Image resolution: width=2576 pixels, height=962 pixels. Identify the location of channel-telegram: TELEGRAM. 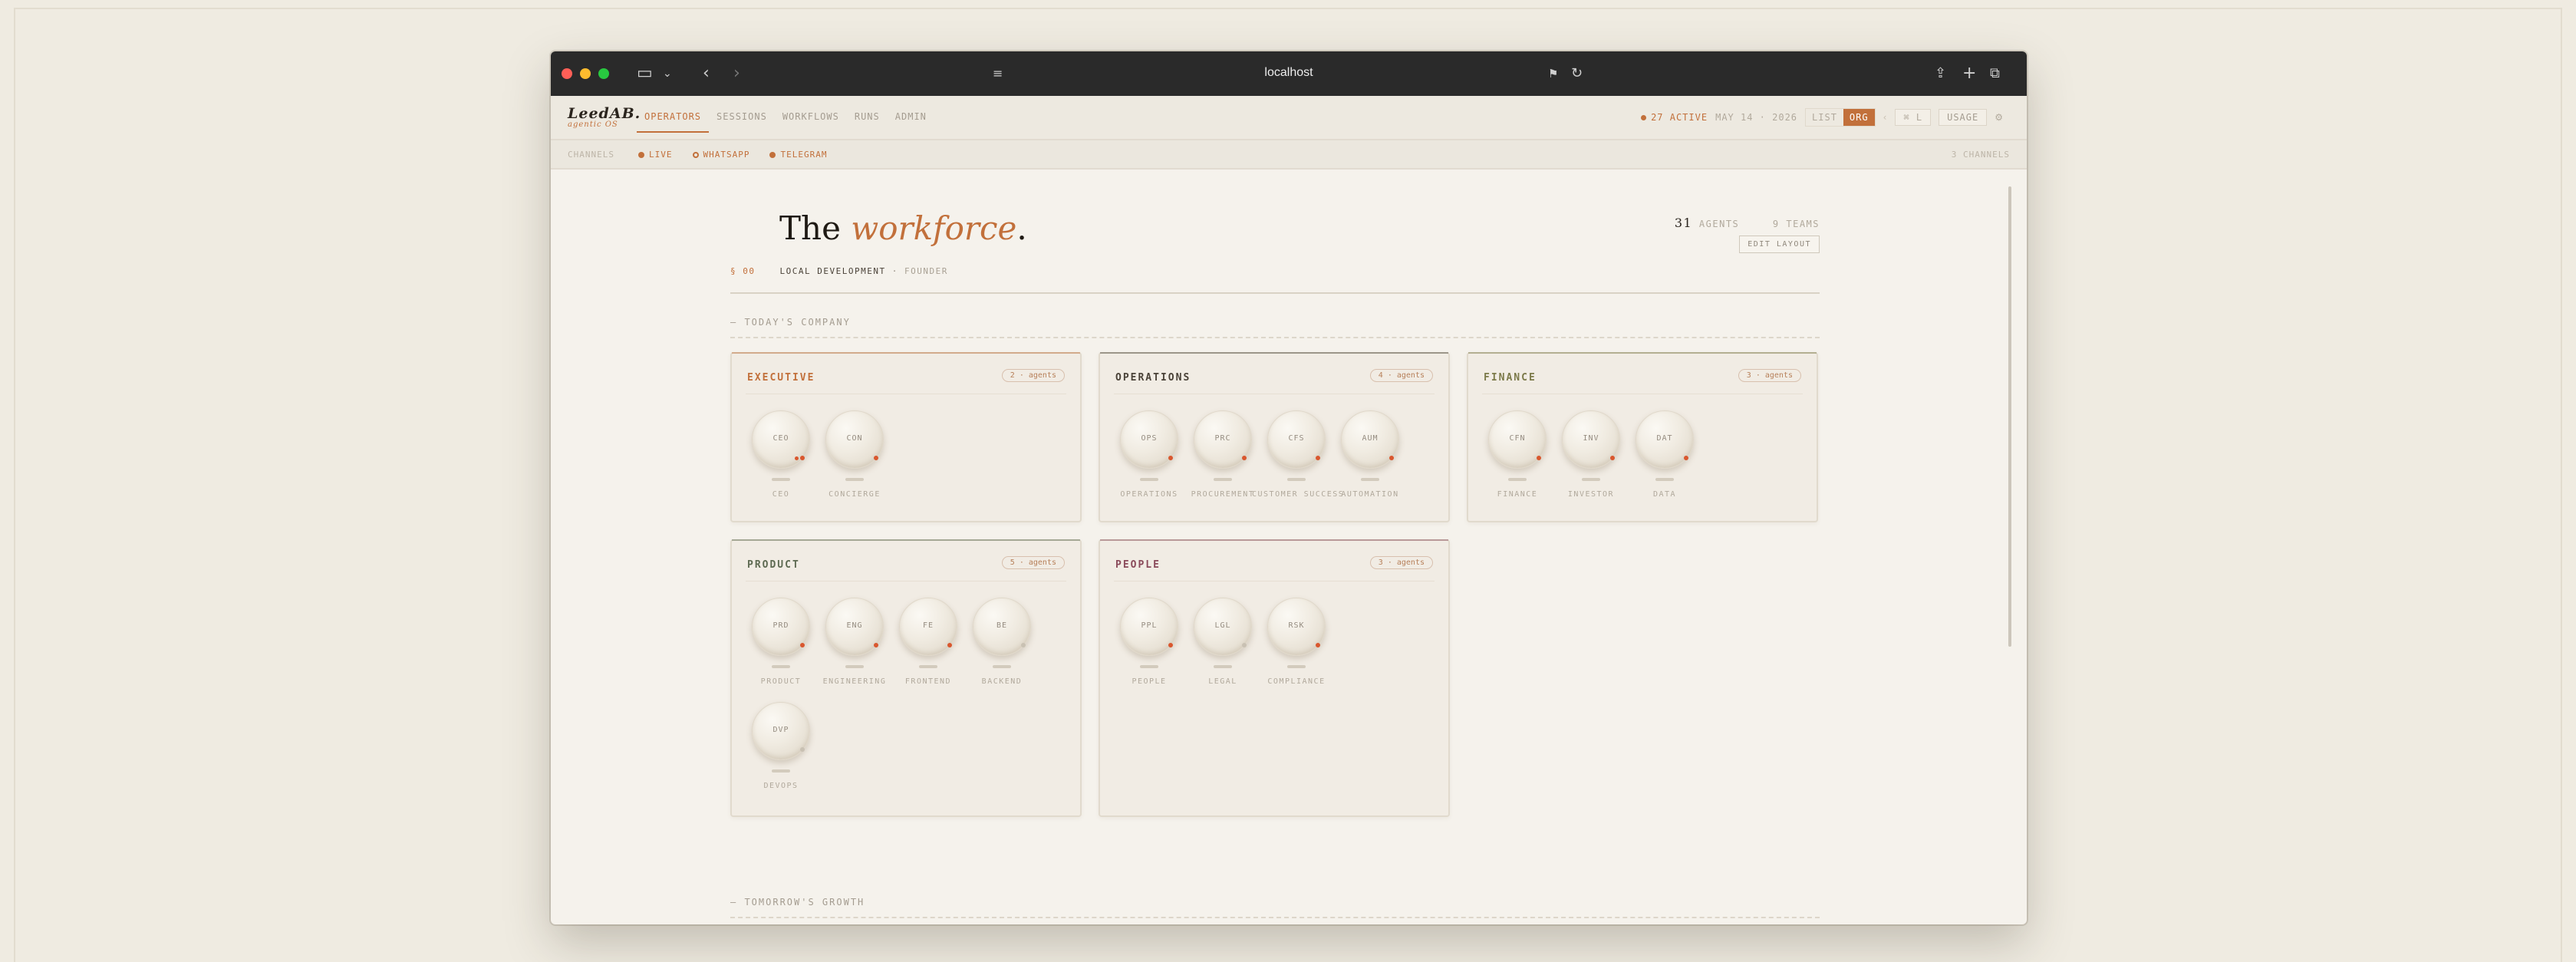
(798, 155).